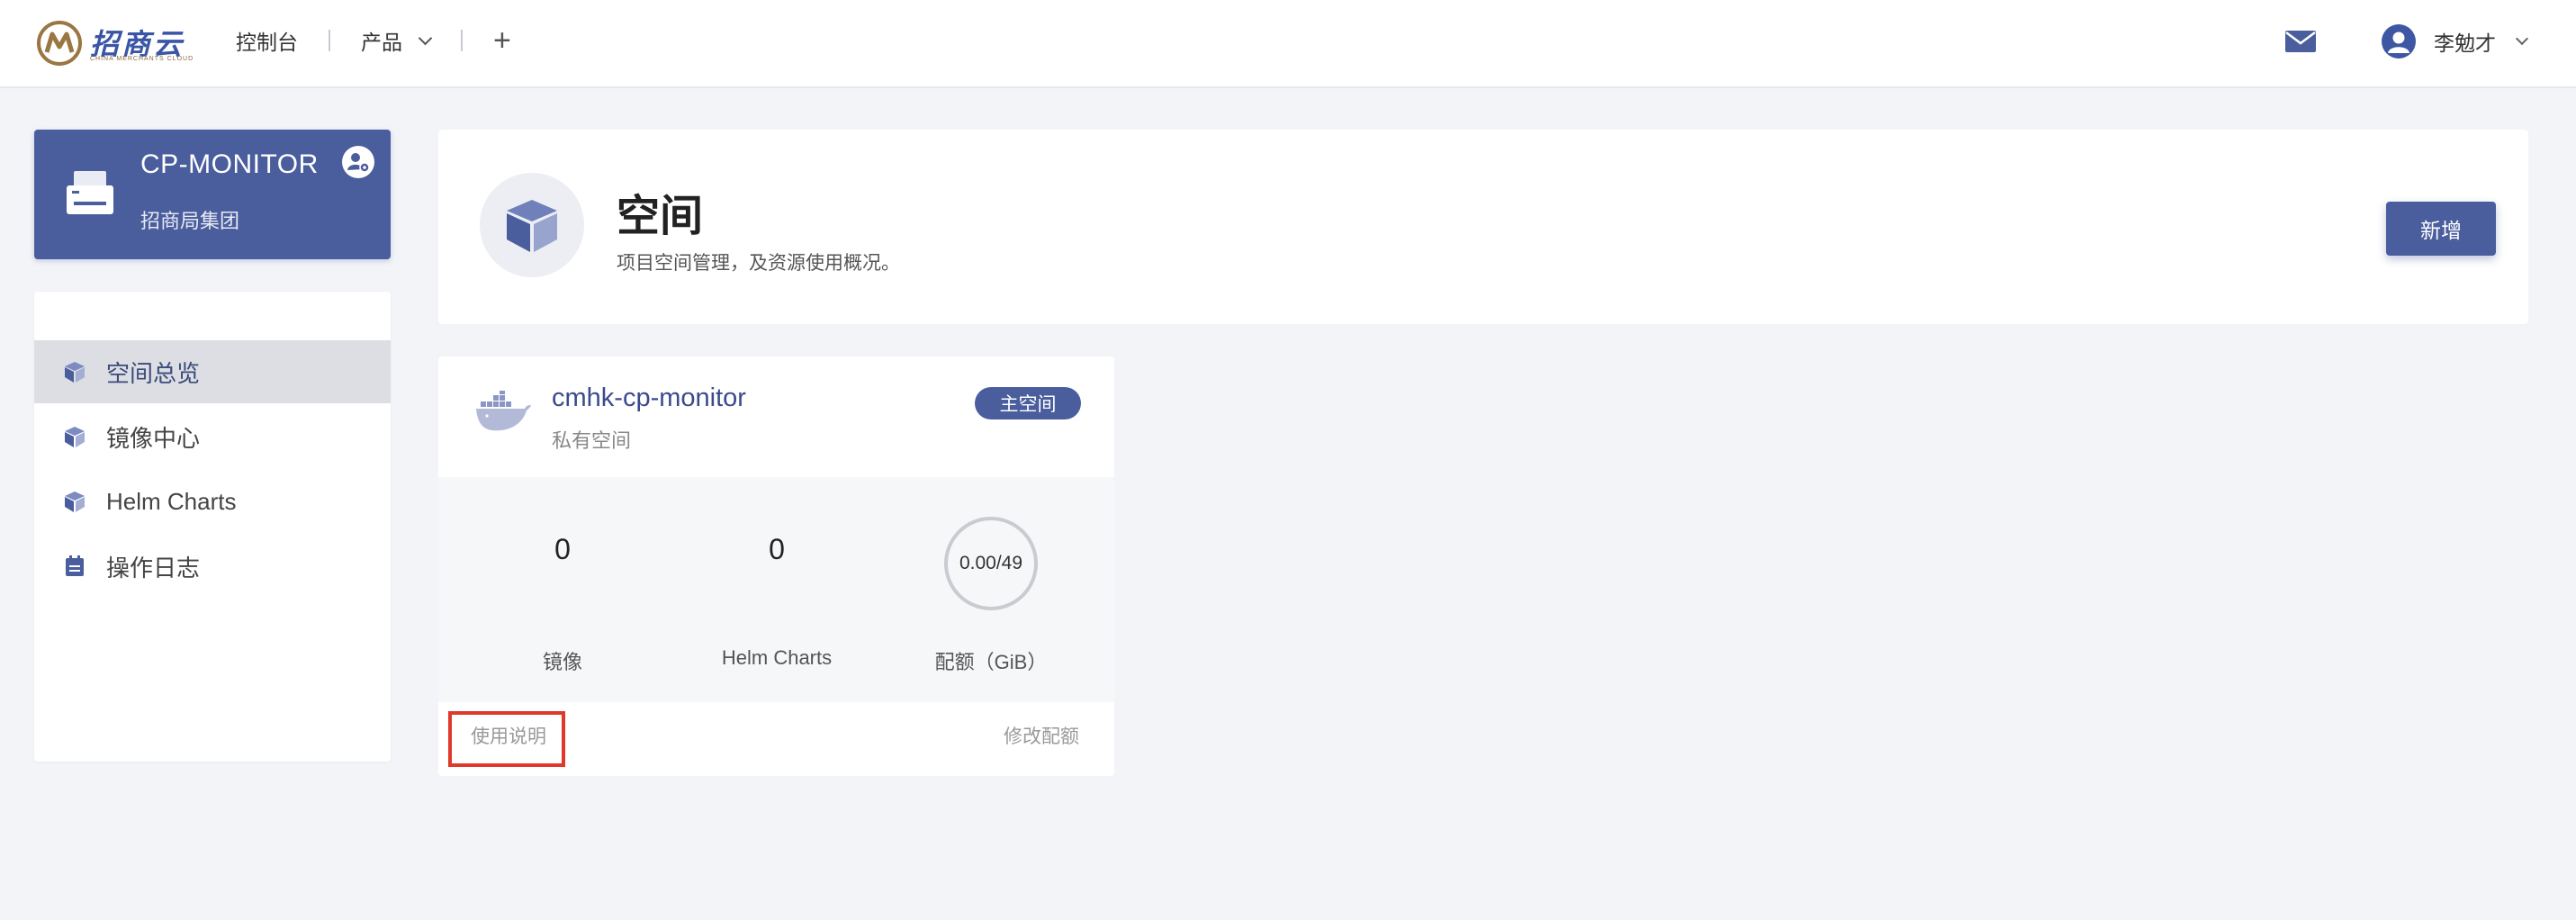 The width and height of the screenshot is (2576, 920). I want to click on sidebar-item-operation-log: 操作日志, so click(212, 566).